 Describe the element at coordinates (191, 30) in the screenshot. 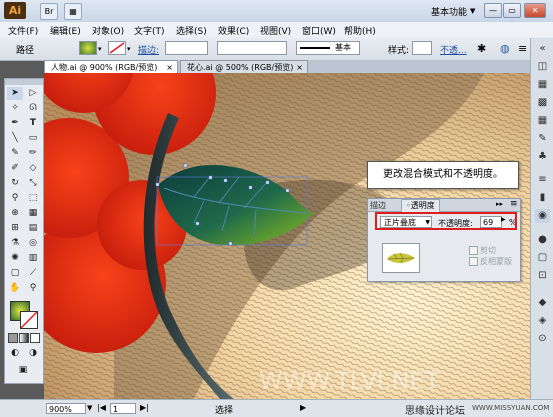

I see `menu-select: 选择(S)` at that location.